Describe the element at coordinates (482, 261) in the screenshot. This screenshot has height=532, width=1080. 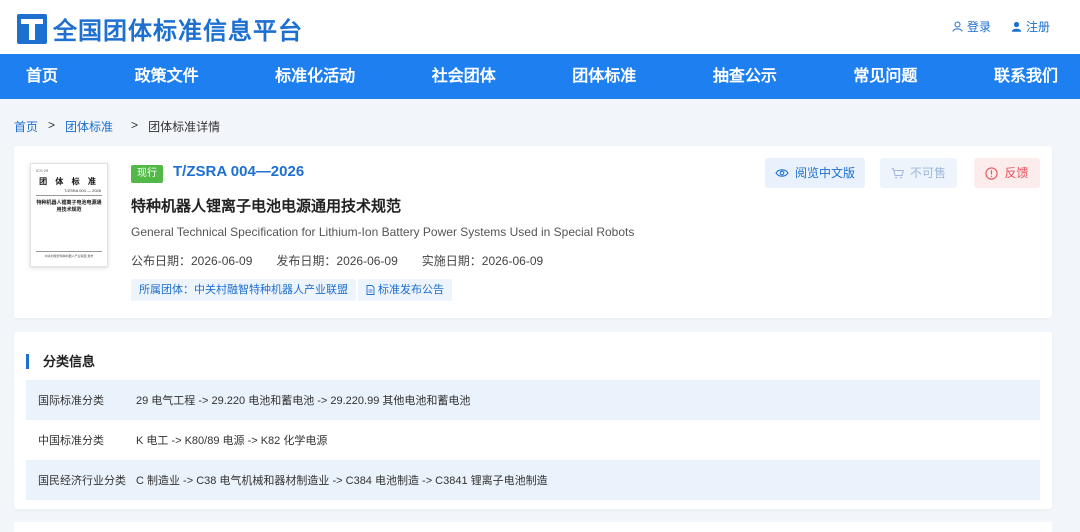
I see `effective-date: 实施日期：2026-06-09` at that location.